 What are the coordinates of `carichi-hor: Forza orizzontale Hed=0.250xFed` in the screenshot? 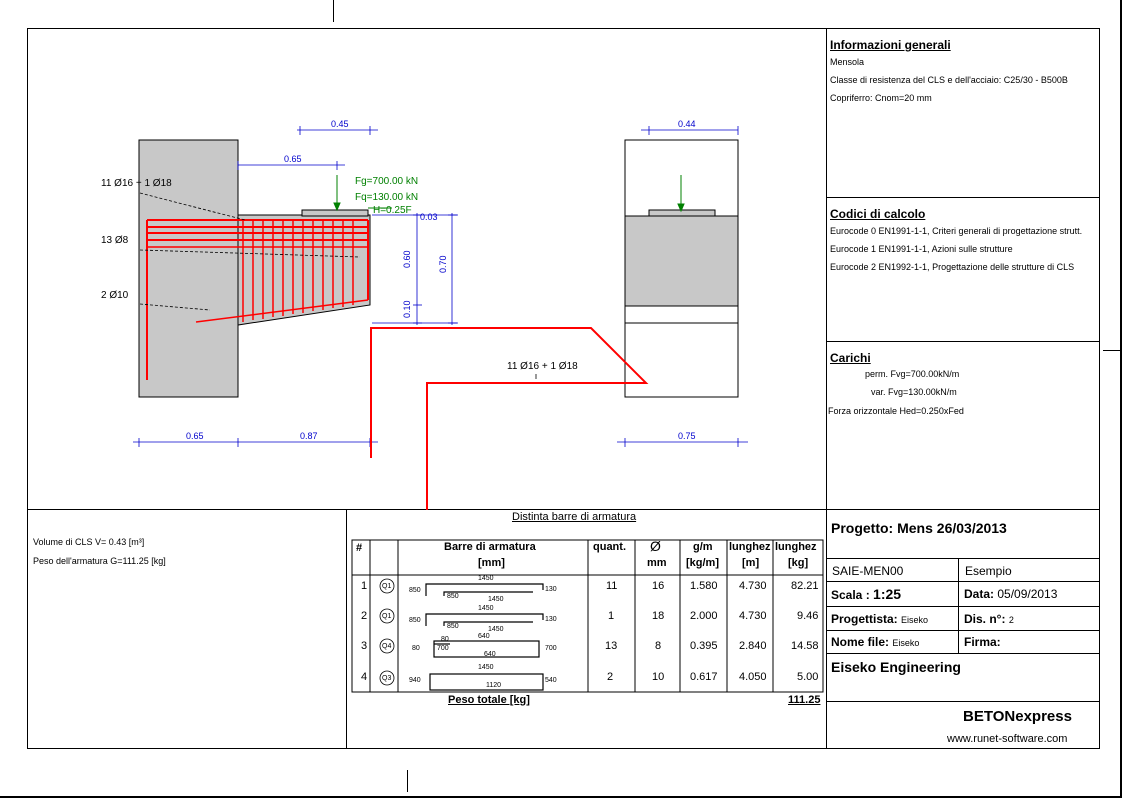 It's located at (896, 411).